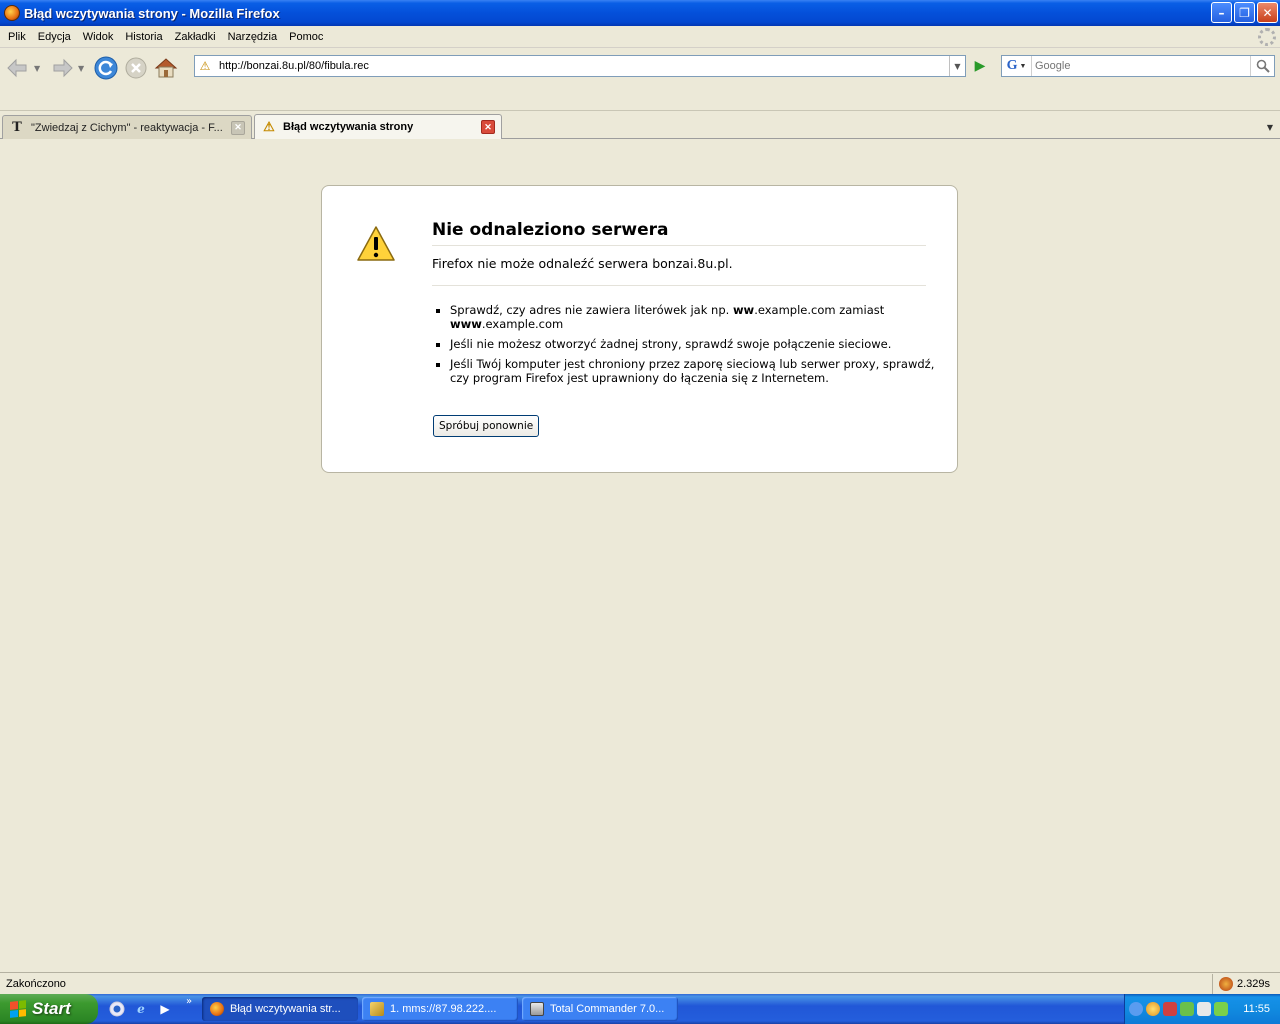  I want to click on stop-icon, so click(136, 68).